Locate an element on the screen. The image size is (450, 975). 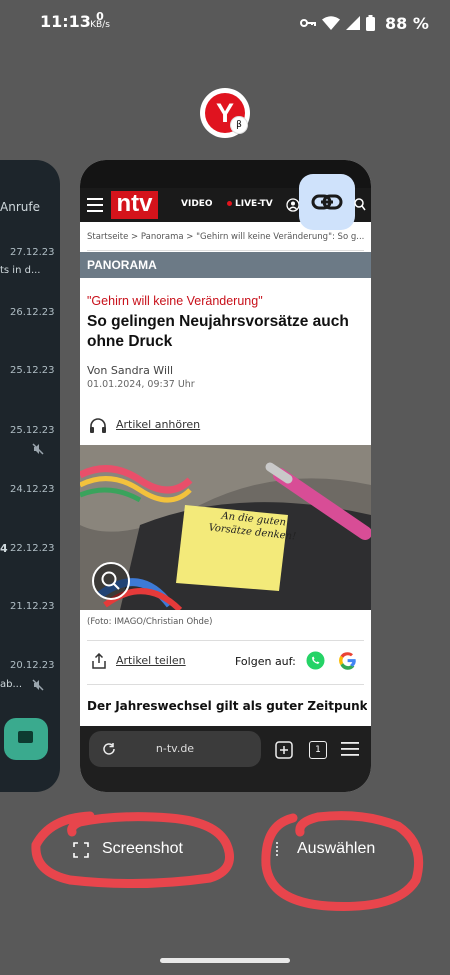
share-icon is located at coordinates (99, 661).